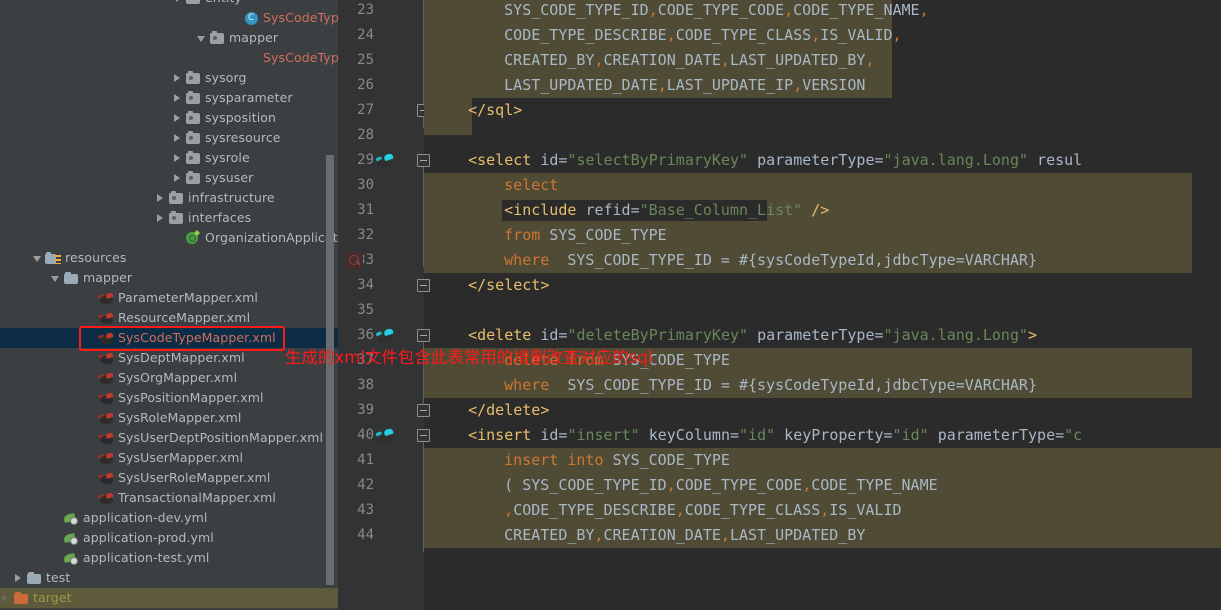 This screenshot has width=1221, height=610. Describe the element at coordinates (826, 285) in the screenshot. I see `code-line: </select>` at that location.